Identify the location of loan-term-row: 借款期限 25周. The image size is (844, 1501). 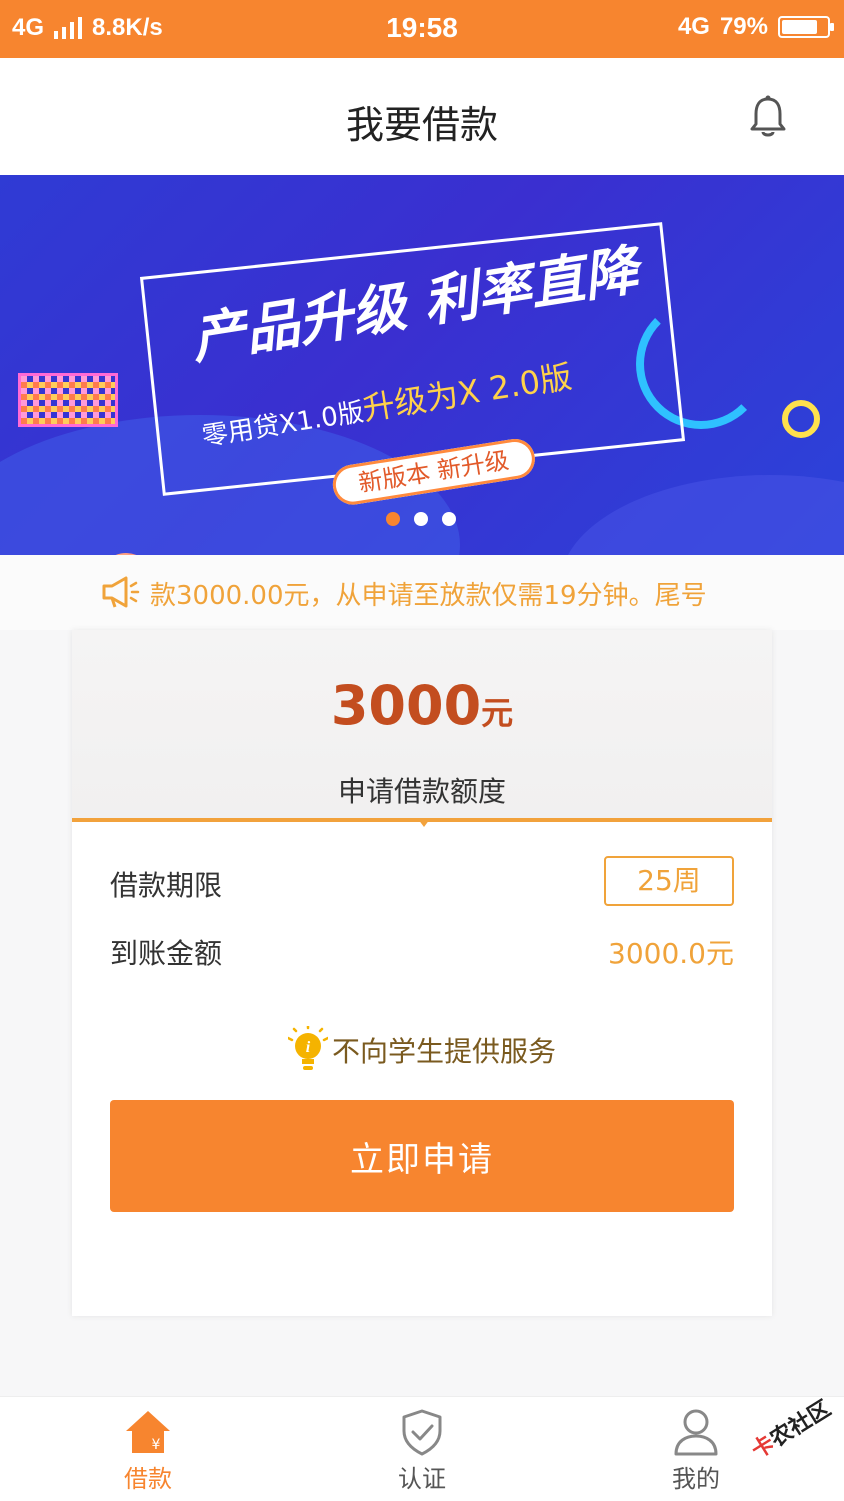
(422, 881).